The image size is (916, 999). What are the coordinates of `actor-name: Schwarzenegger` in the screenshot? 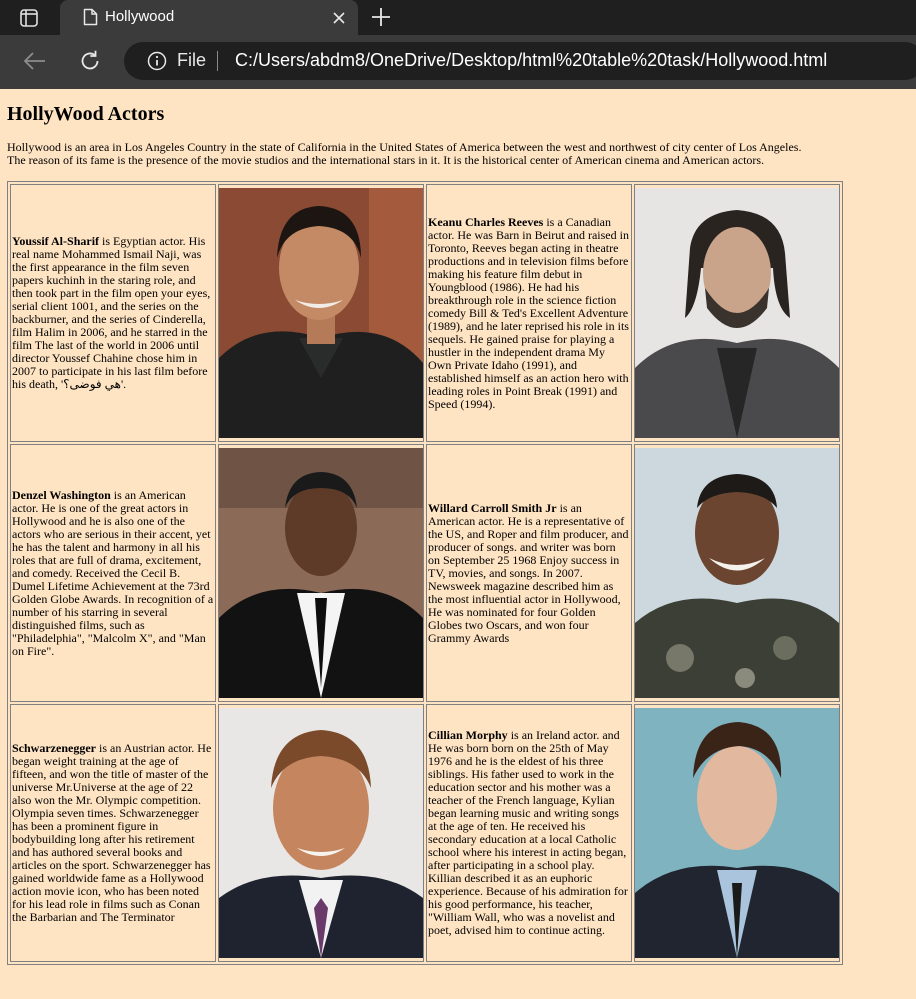 It's located at (54, 748).